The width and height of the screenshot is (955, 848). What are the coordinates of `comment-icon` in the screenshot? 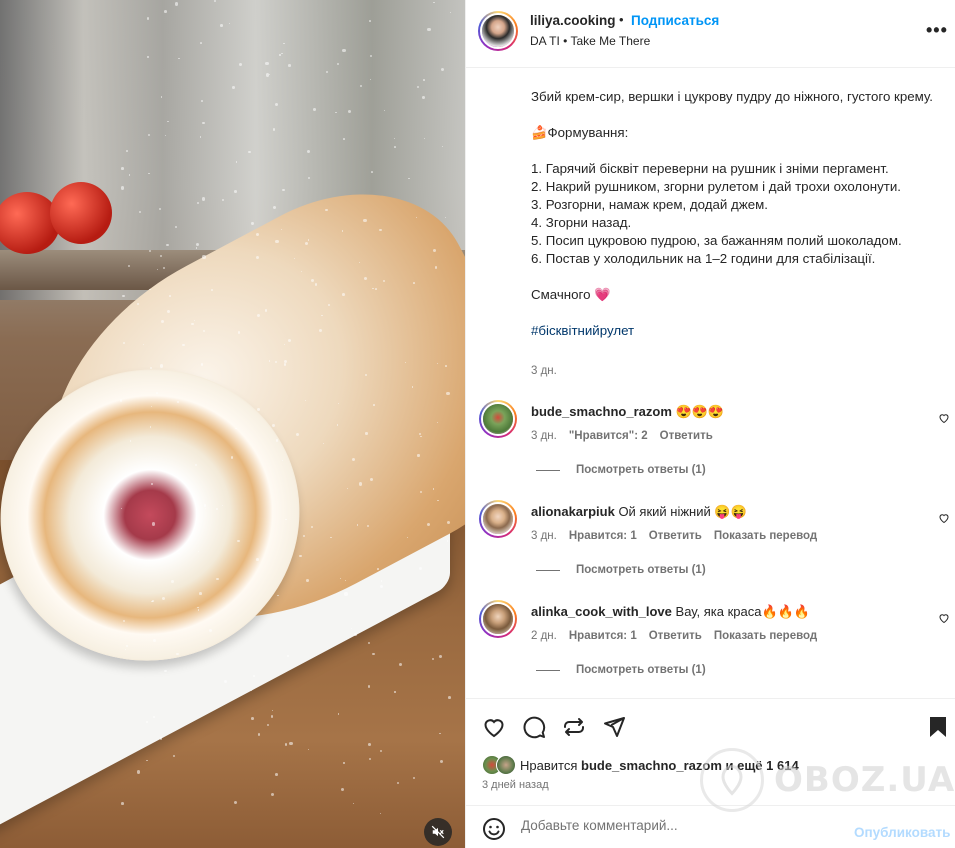 It's located at (534, 727).